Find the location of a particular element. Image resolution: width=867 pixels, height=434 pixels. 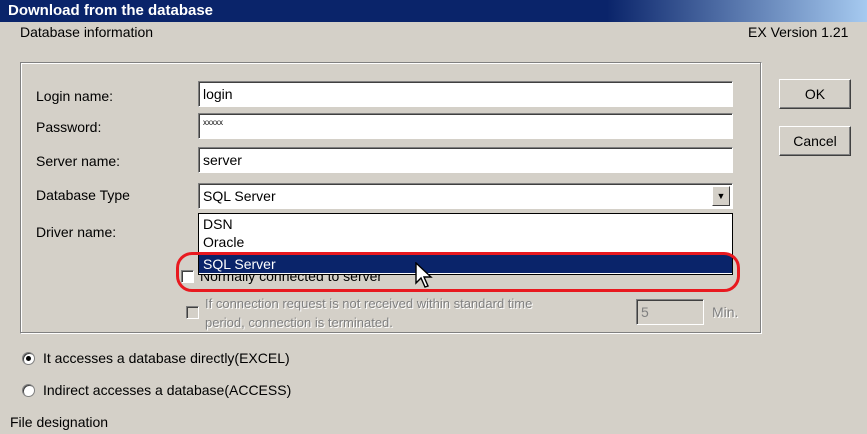

timeout-minutes-input: 5 is located at coordinates (670, 312).